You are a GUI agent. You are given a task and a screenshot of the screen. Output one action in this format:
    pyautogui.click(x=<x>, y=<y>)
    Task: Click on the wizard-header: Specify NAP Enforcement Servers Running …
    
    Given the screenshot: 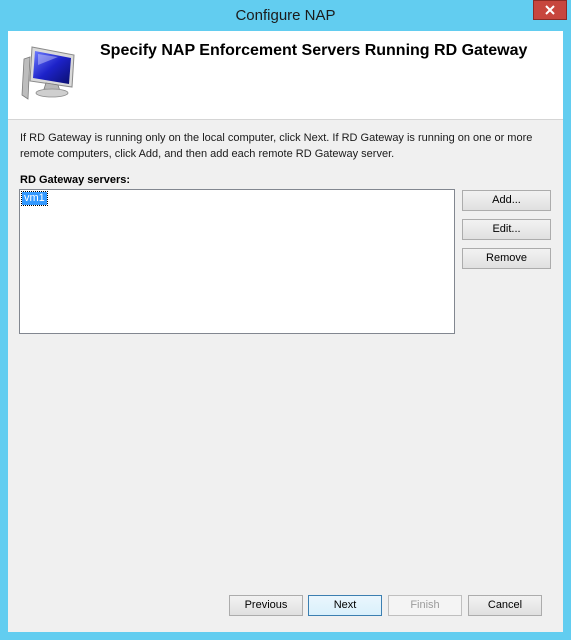 What is the action you would take?
    pyautogui.click(x=285, y=75)
    